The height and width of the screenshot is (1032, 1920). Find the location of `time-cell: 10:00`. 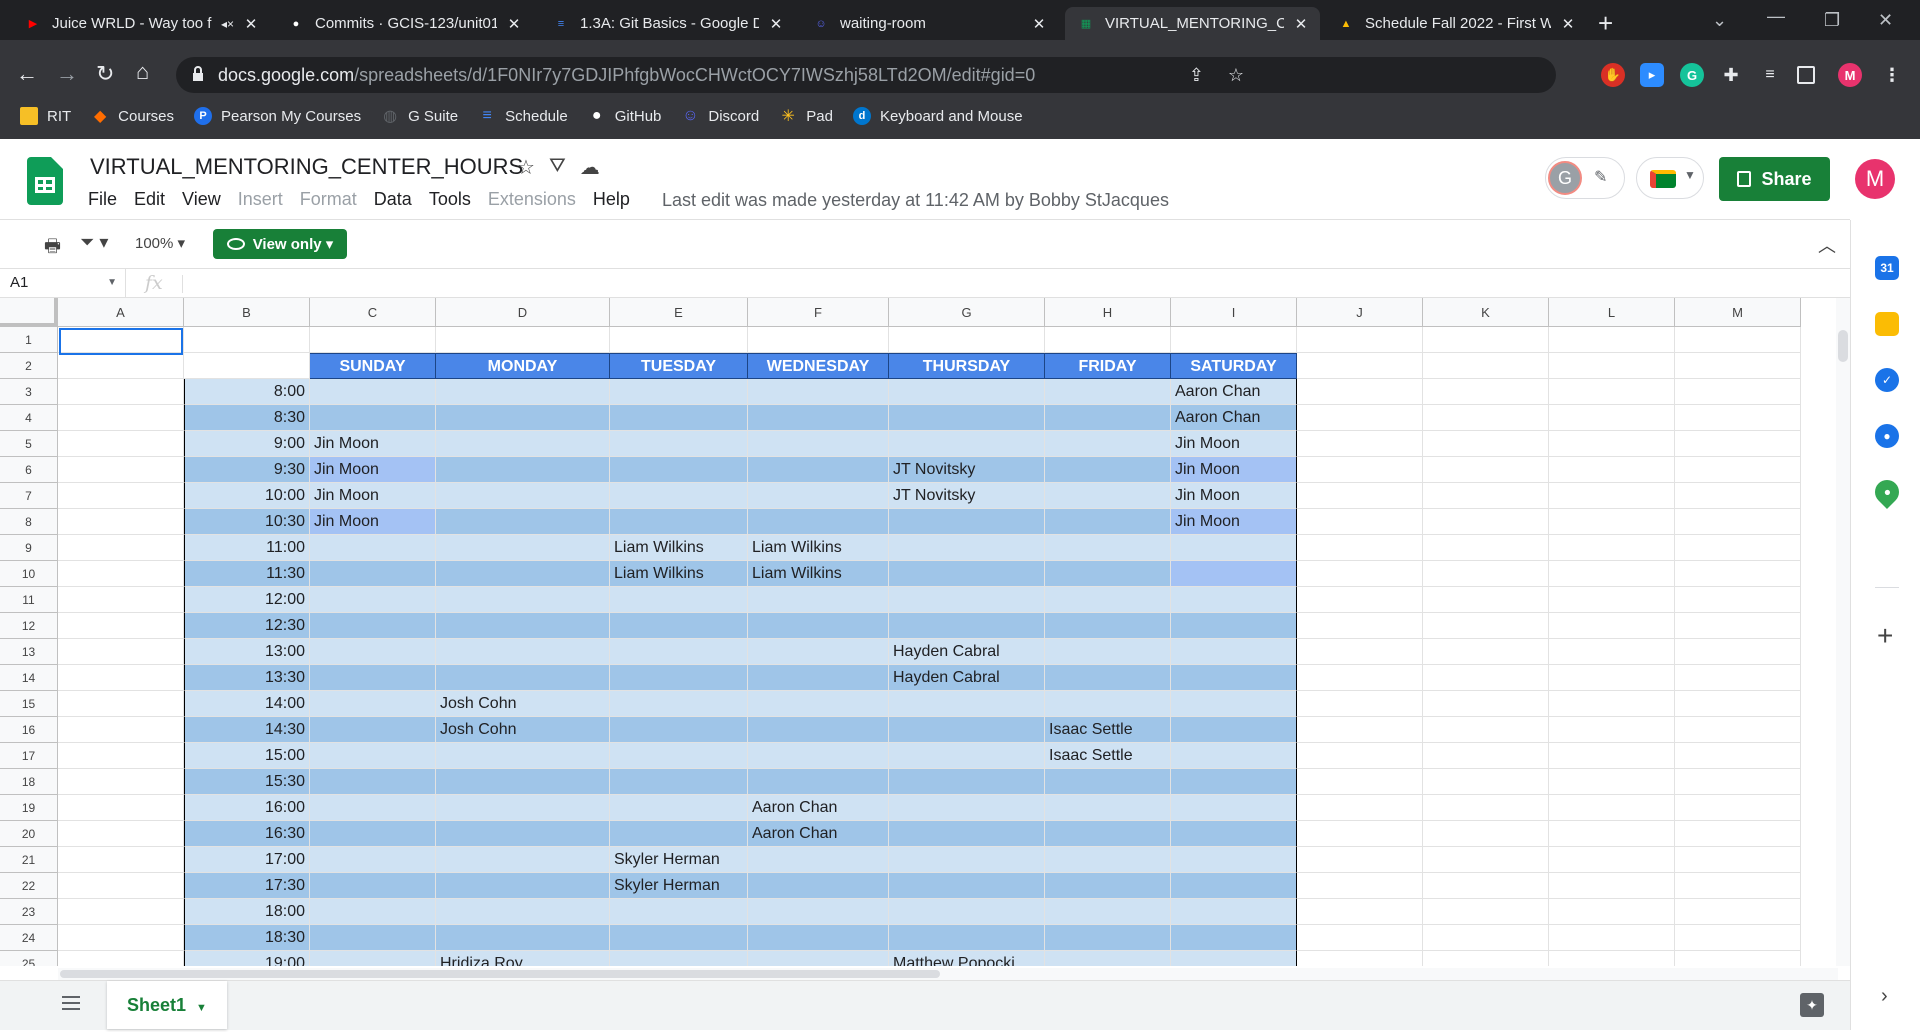

time-cell: 10:00 is located at coordinates (247, 496).